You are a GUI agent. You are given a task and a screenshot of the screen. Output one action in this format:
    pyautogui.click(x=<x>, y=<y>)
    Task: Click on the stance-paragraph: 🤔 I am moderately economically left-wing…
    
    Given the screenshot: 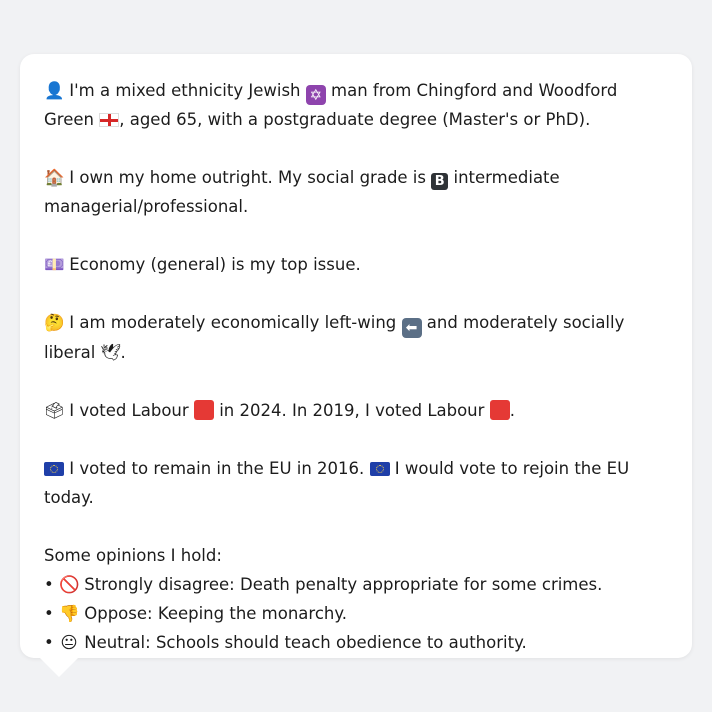 What is the action you would take?
    pyautogui.click(x=358, y=337)
    